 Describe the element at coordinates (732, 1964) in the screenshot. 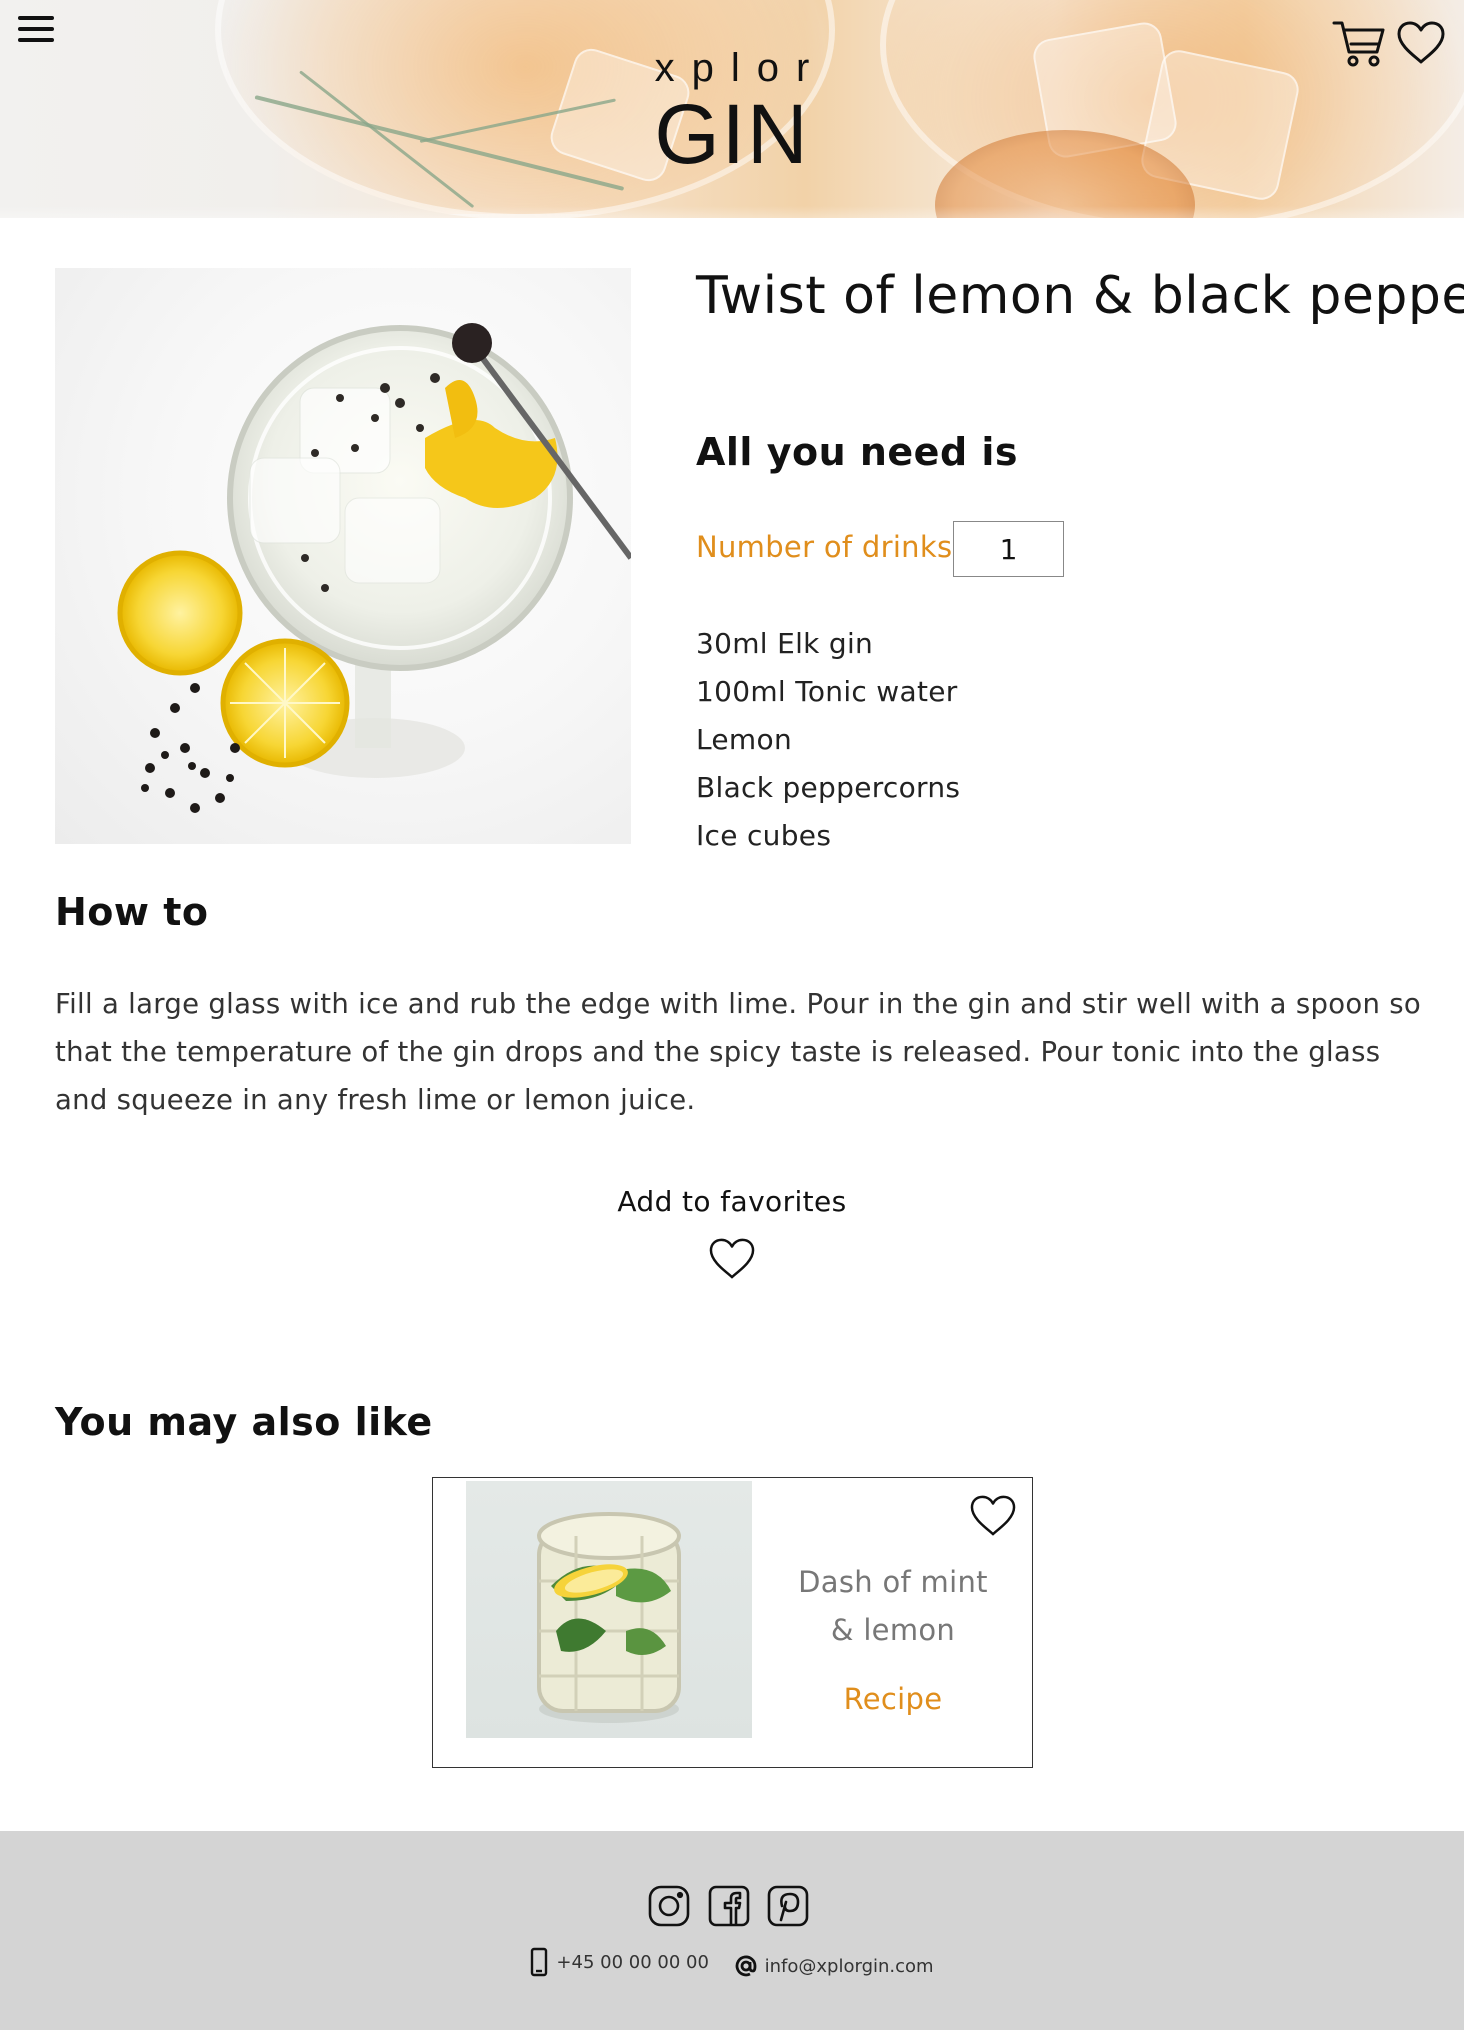

I see `contact-info: +45 00 00 00 00 info@xplorgin.com` at that location.